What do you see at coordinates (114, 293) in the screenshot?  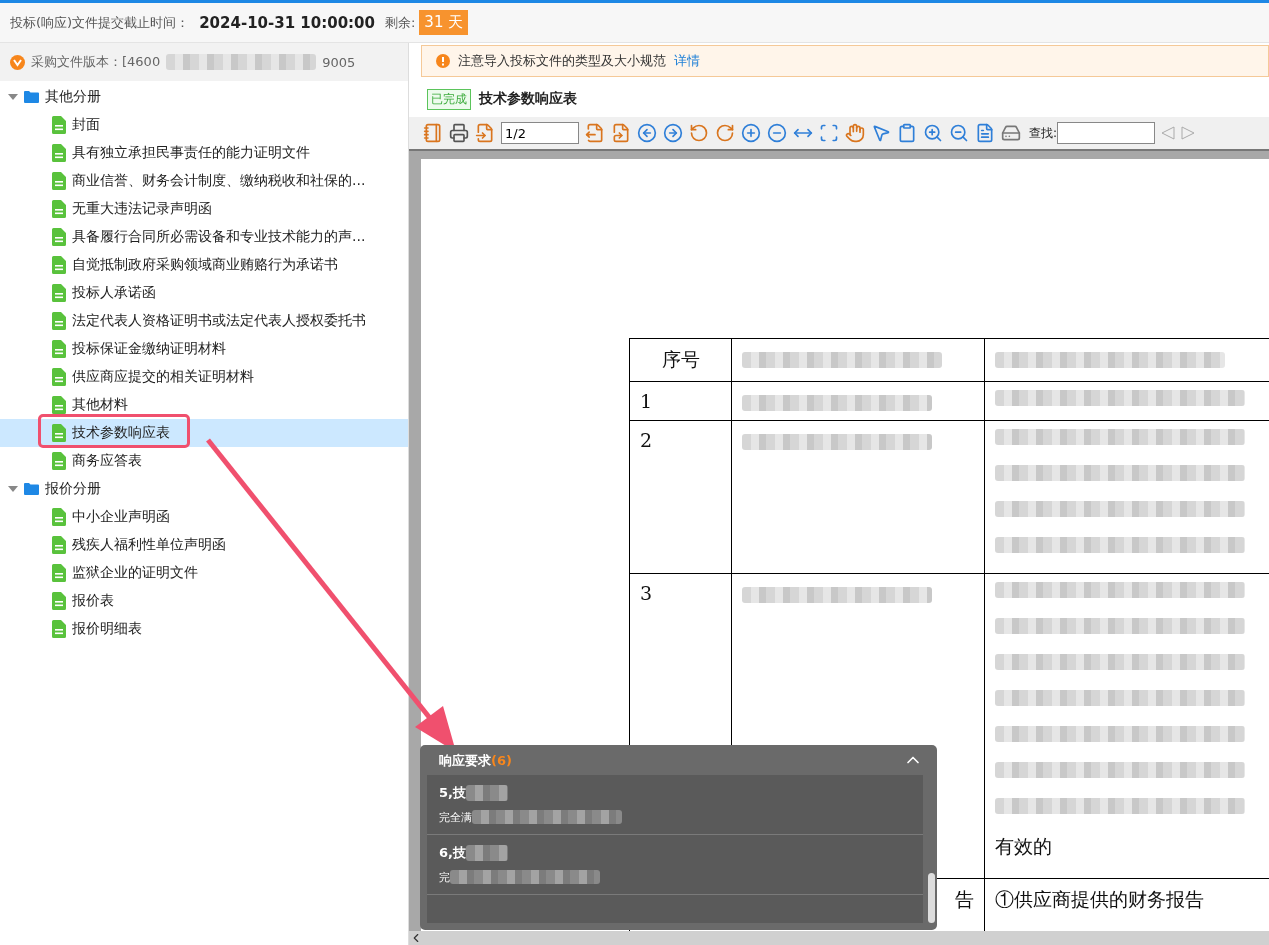 I see `item-label: 投标人承诺函` at bounding box center [114, 293].